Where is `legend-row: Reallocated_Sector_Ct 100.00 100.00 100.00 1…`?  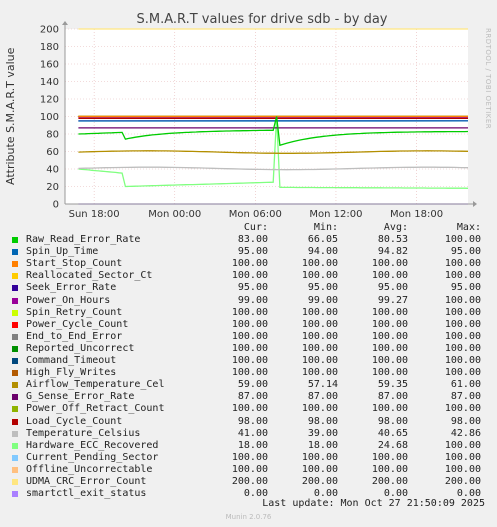
legend-row: Reallocated_Sector_Ct 100.00 100.00 100.00 1… is located at coordinates (250, 276).